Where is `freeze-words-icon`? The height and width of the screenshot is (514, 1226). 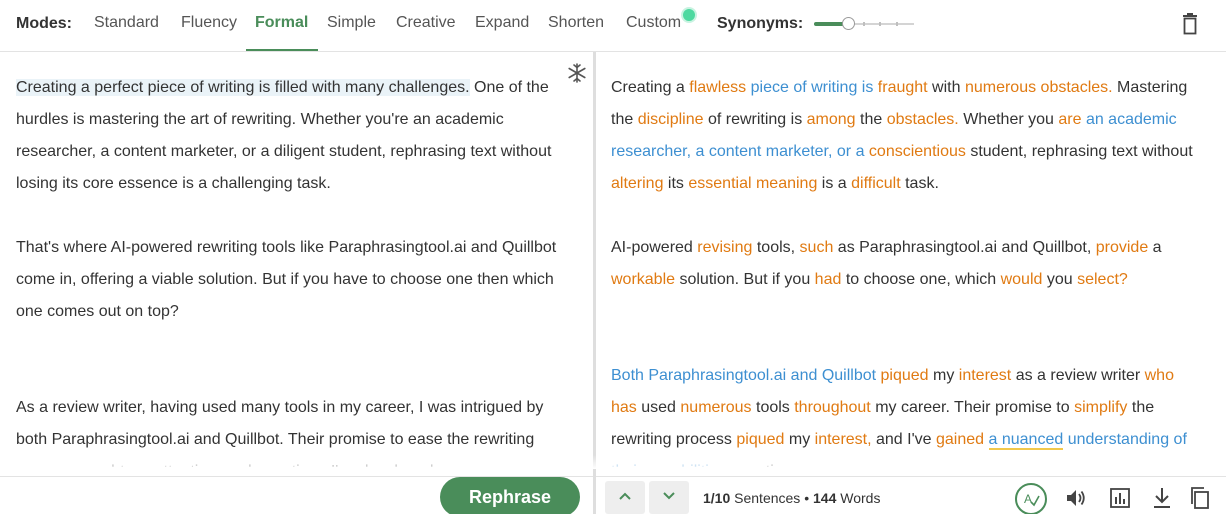 freeze-words-icon is located at coordinates (577, 73).